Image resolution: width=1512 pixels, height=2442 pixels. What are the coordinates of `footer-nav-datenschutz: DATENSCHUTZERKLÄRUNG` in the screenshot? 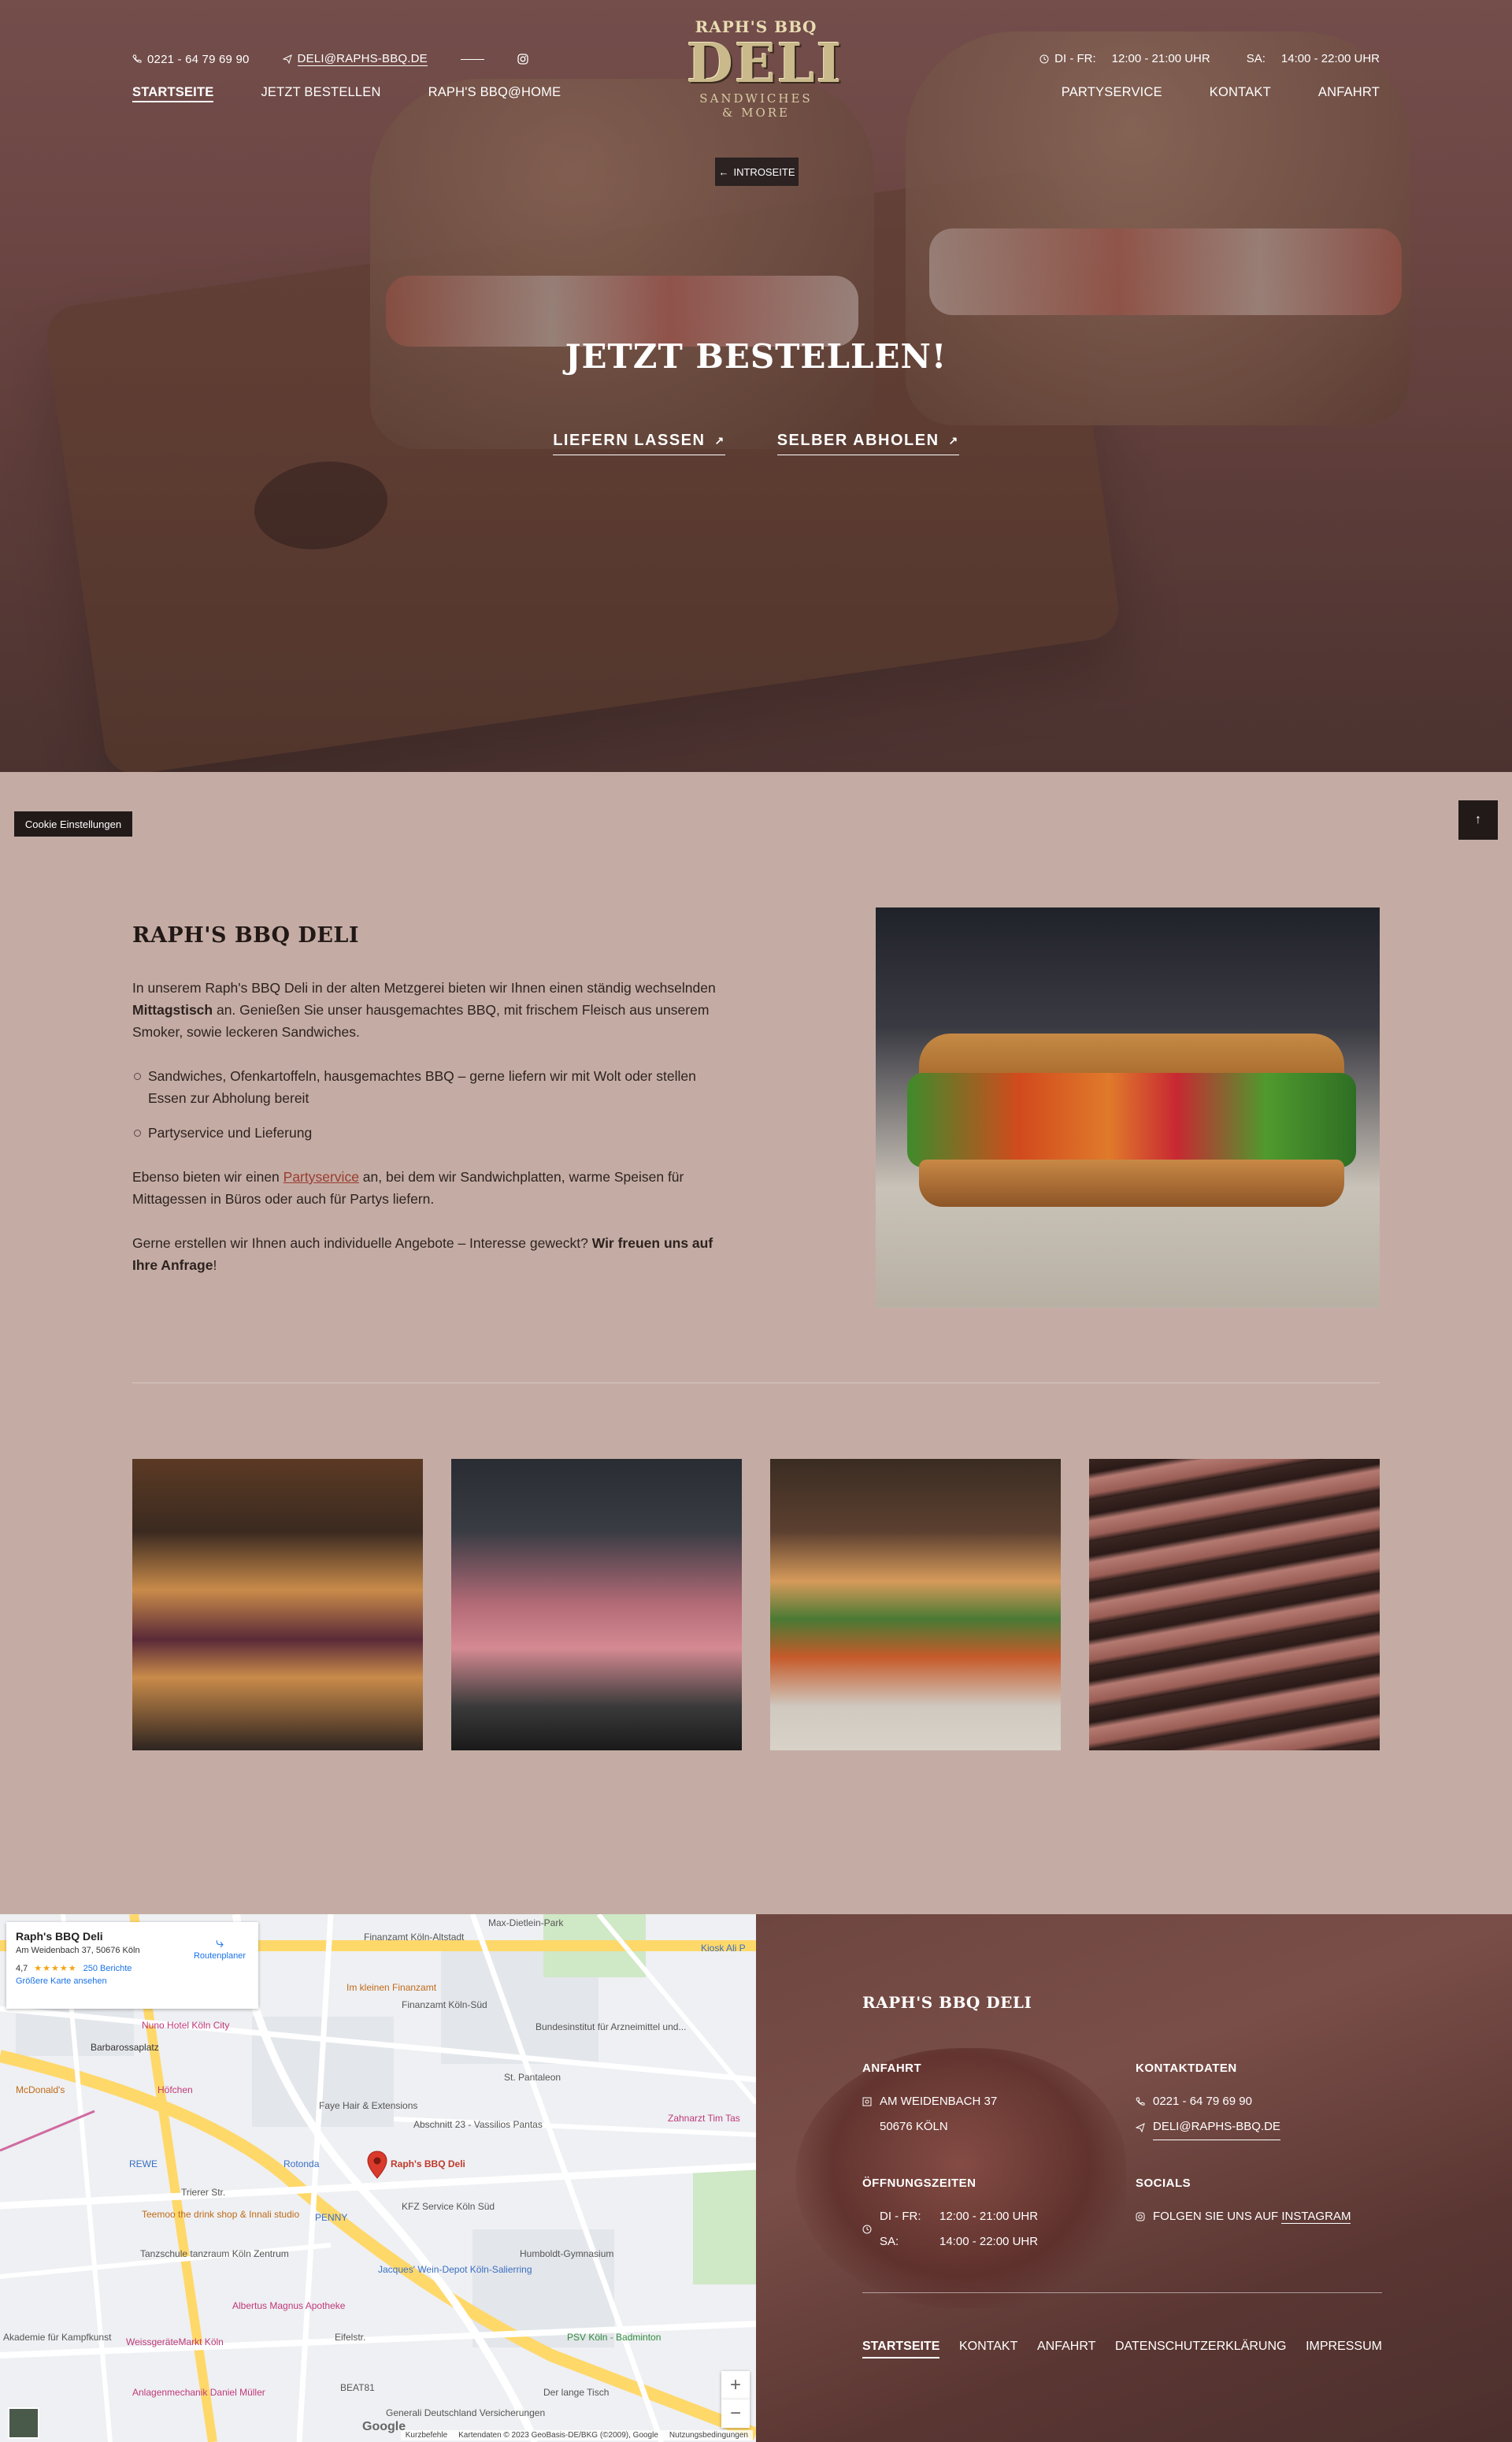 It's located at (1201, 2349).